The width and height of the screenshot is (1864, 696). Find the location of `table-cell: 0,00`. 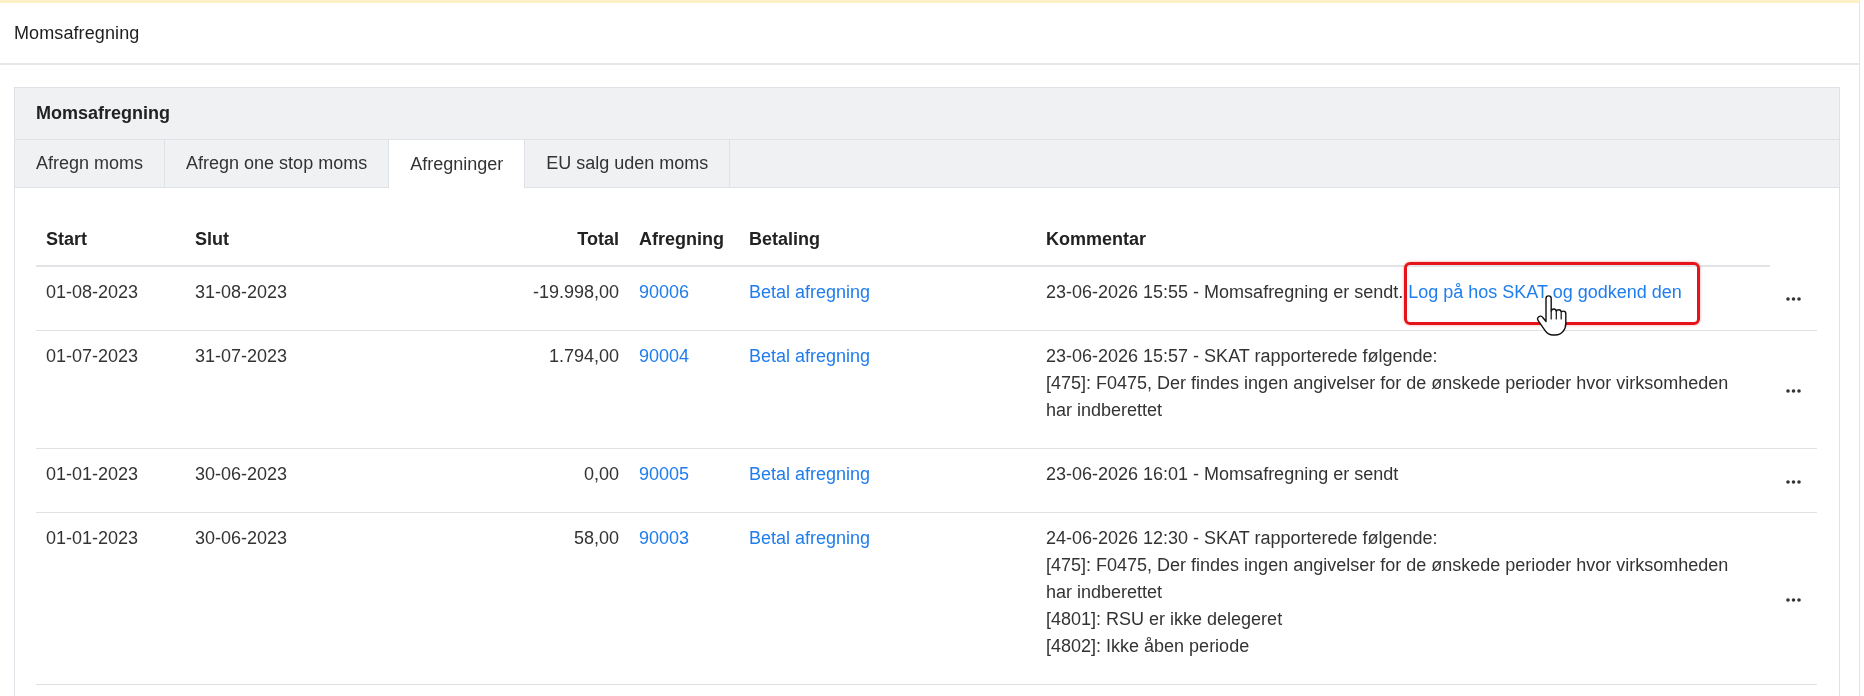

table-cell: 0,00 is located at coordinates (554, 480).